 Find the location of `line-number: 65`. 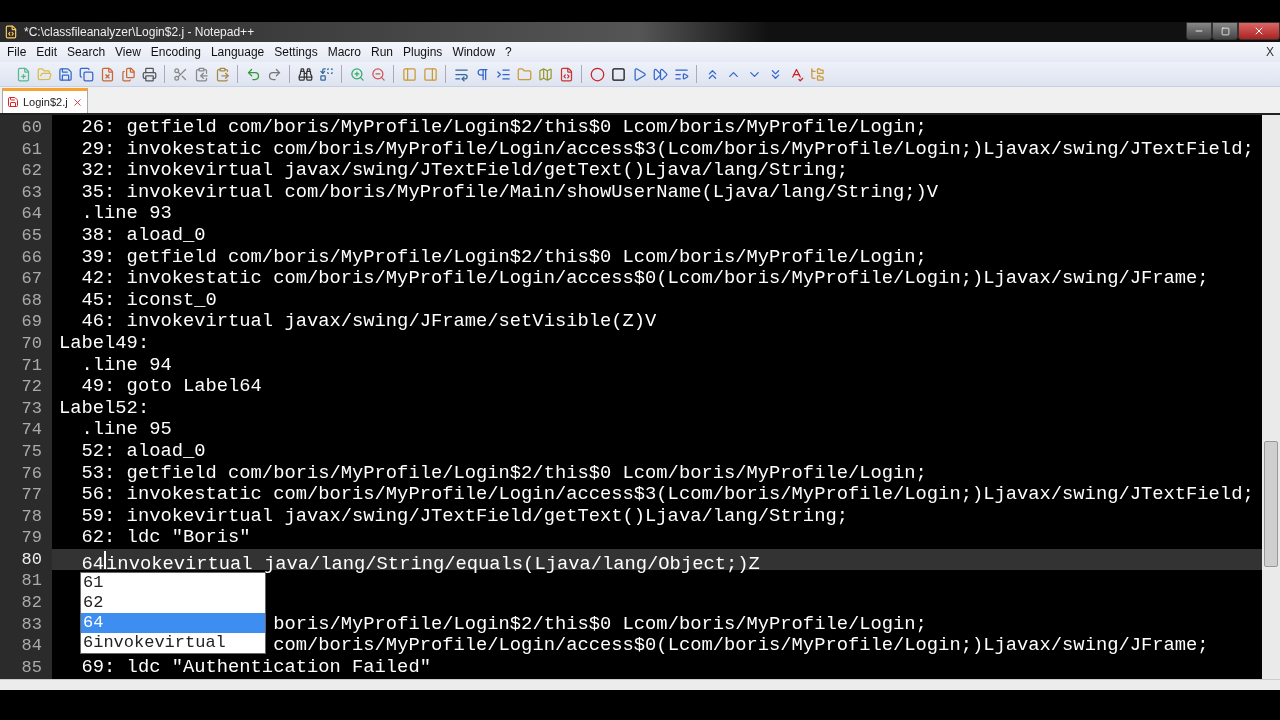

line-number: 65 is located at coordinates (31, 235).